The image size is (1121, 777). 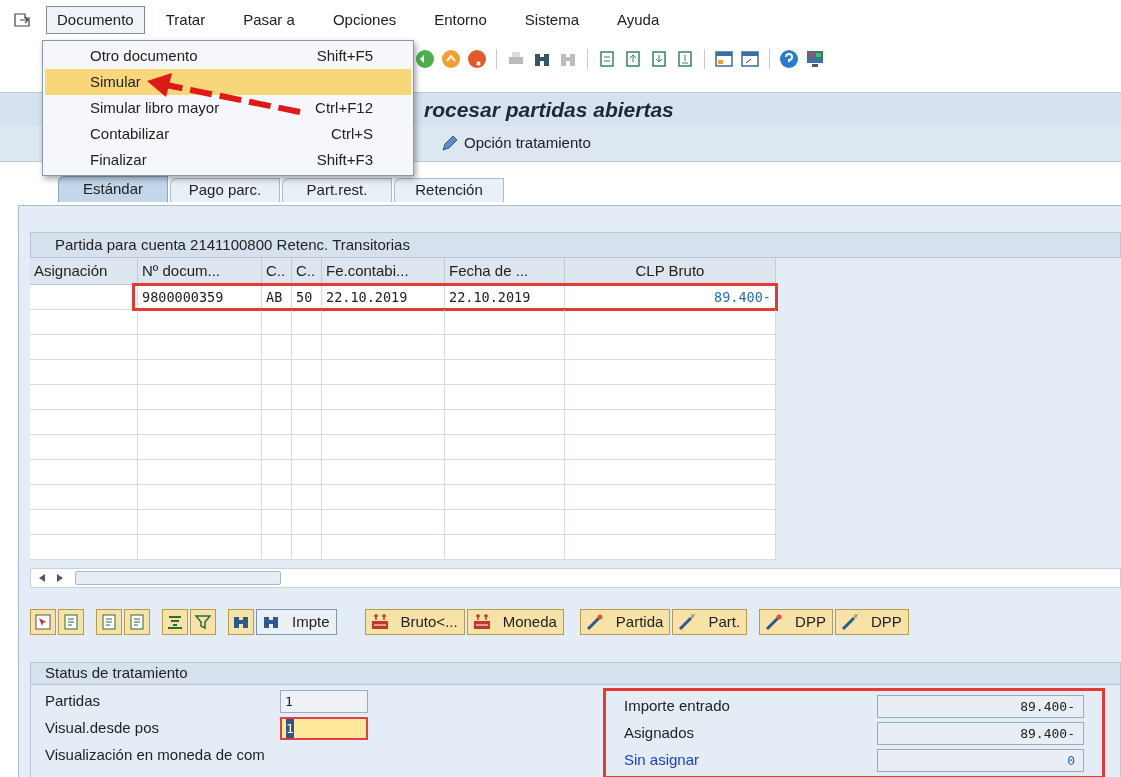 I want to click on menu-item: Ayuda, so click(x=638, y=20).